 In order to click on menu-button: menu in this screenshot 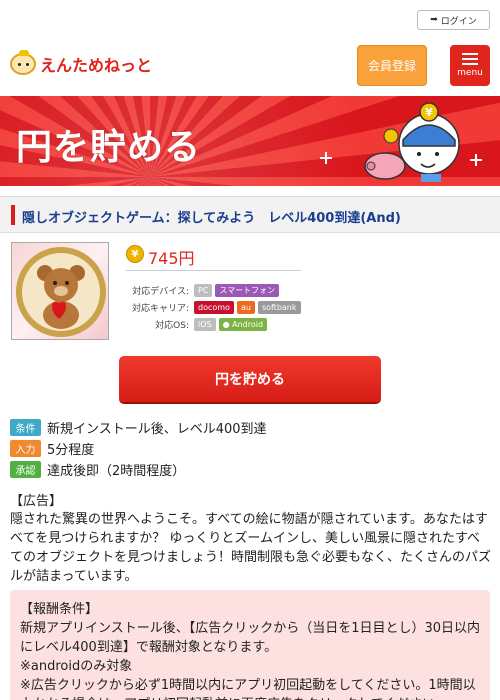, I will do `click(470, 65)`.